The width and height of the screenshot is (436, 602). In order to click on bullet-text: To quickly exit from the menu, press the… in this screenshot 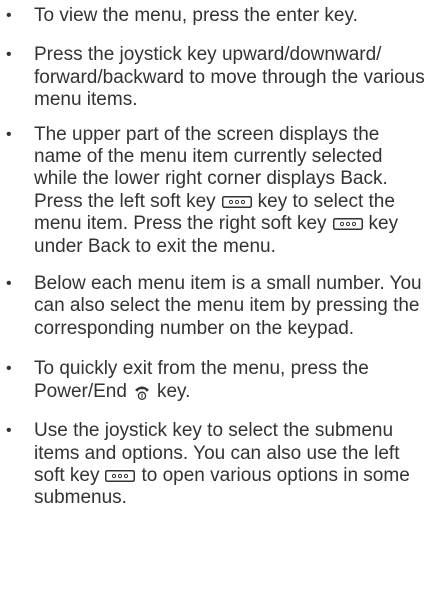, I will do `click(231, 380)`.